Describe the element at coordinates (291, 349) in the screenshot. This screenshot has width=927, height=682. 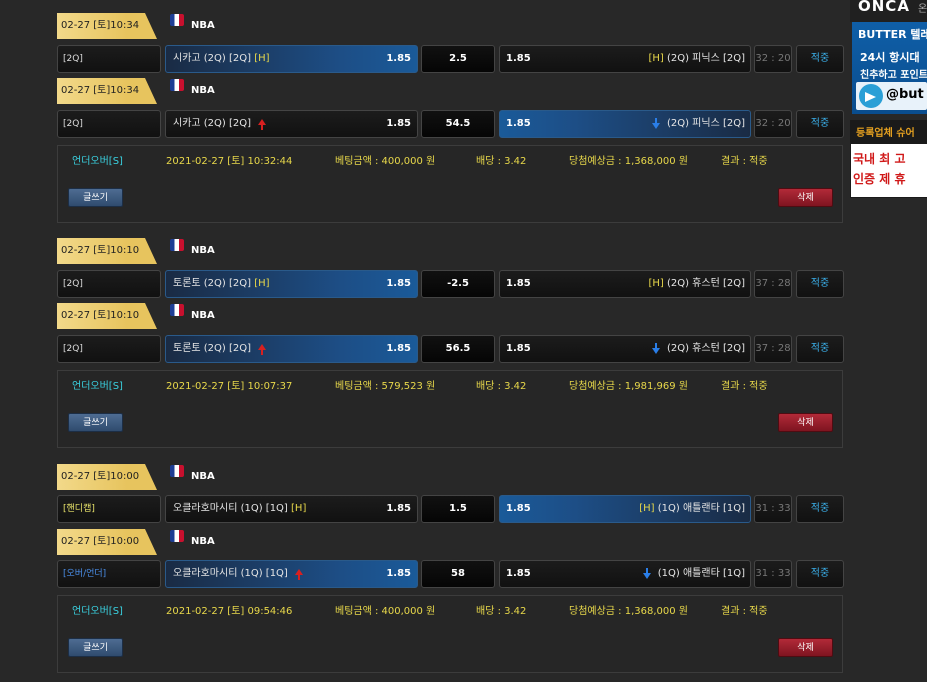
I see `home-team-option: 토론토 (2Q) [2Q] 1.85` at that location.